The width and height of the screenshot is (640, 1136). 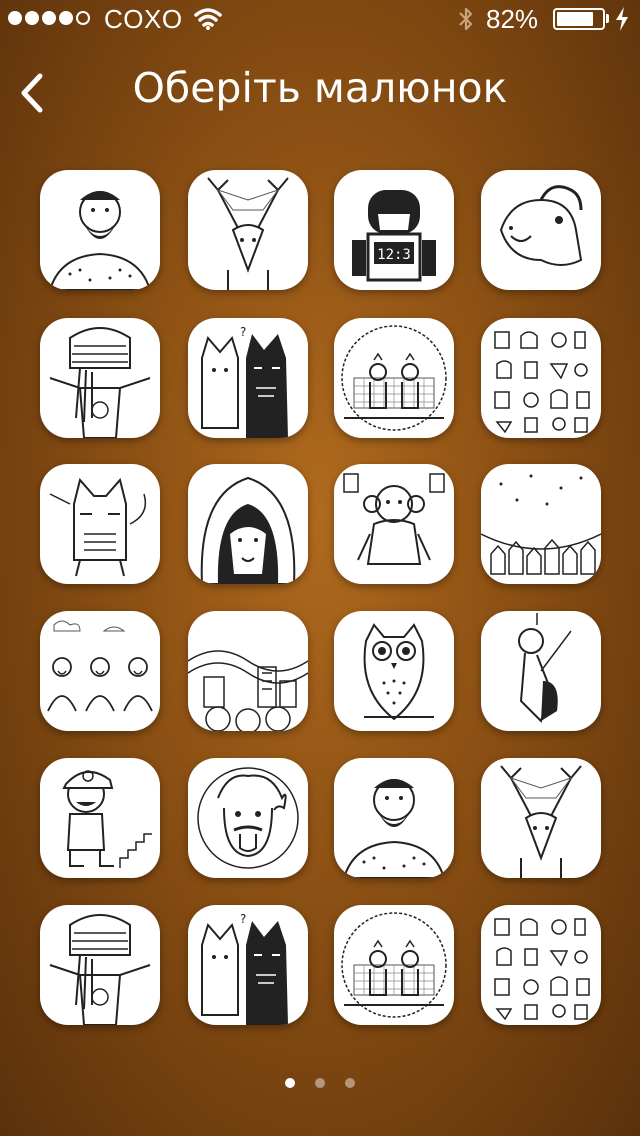 What do you see at coordinates (579, 19) in the screenshot?
I see `battery-icon` at bounding box center [579, 19].